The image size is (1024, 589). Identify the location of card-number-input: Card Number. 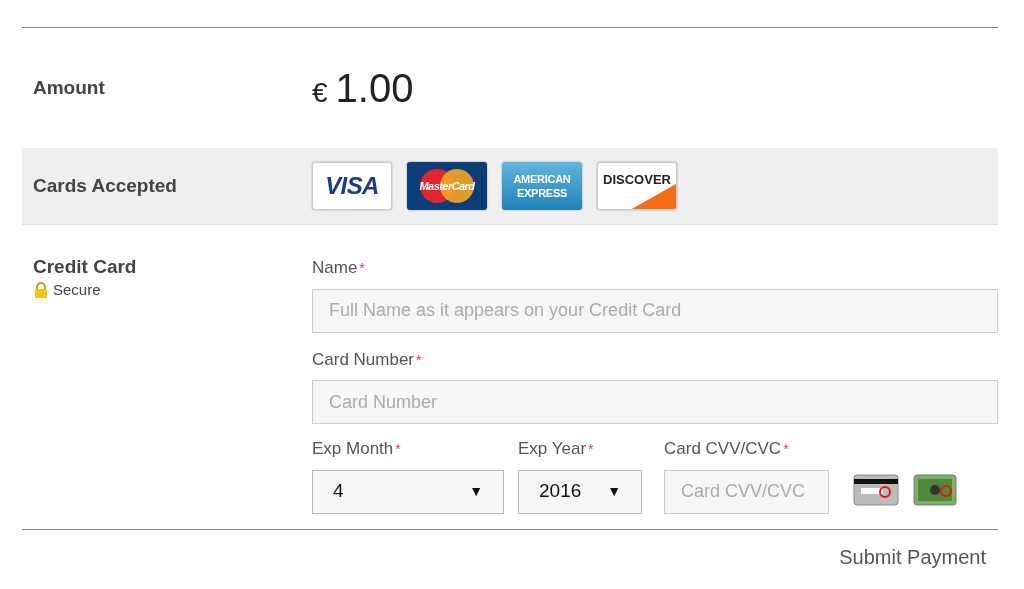
(655, 402).